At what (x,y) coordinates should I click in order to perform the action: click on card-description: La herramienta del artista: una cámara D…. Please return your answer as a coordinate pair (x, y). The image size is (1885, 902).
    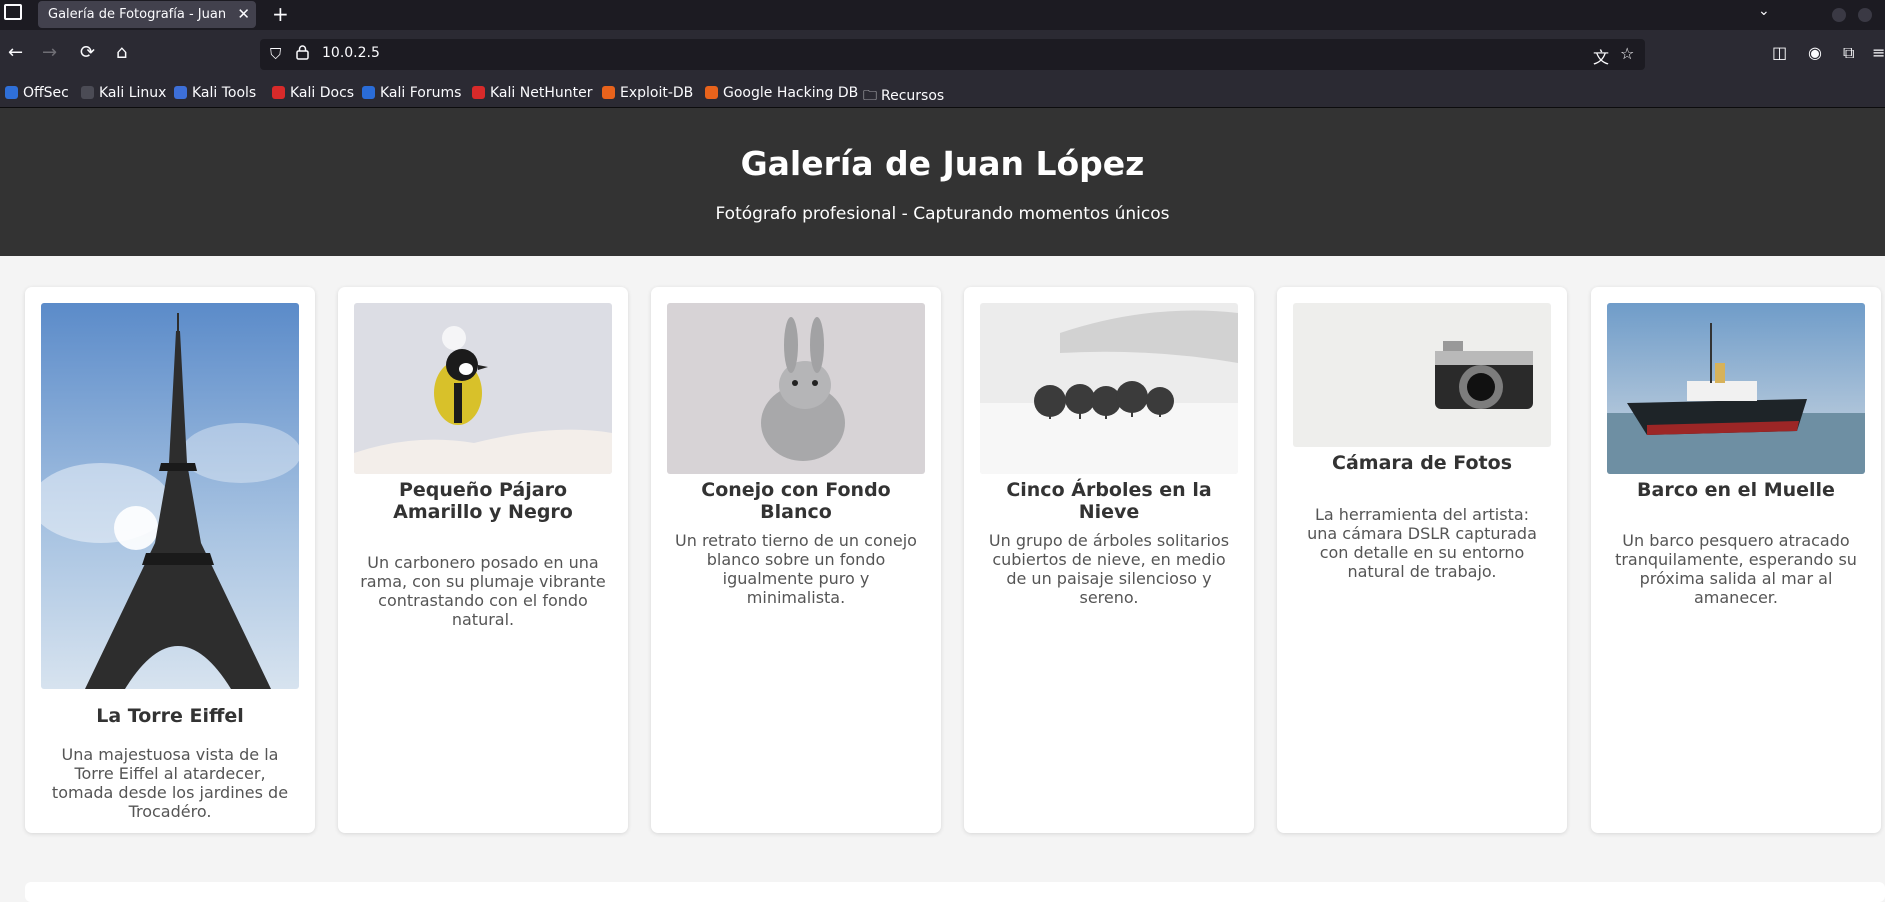
    Looking at the image, I should click on (1422, 543).